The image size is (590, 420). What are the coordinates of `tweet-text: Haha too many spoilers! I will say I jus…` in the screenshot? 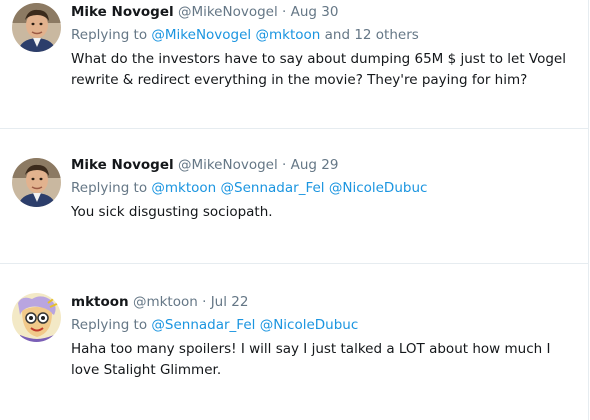 It's located at (311, 359).